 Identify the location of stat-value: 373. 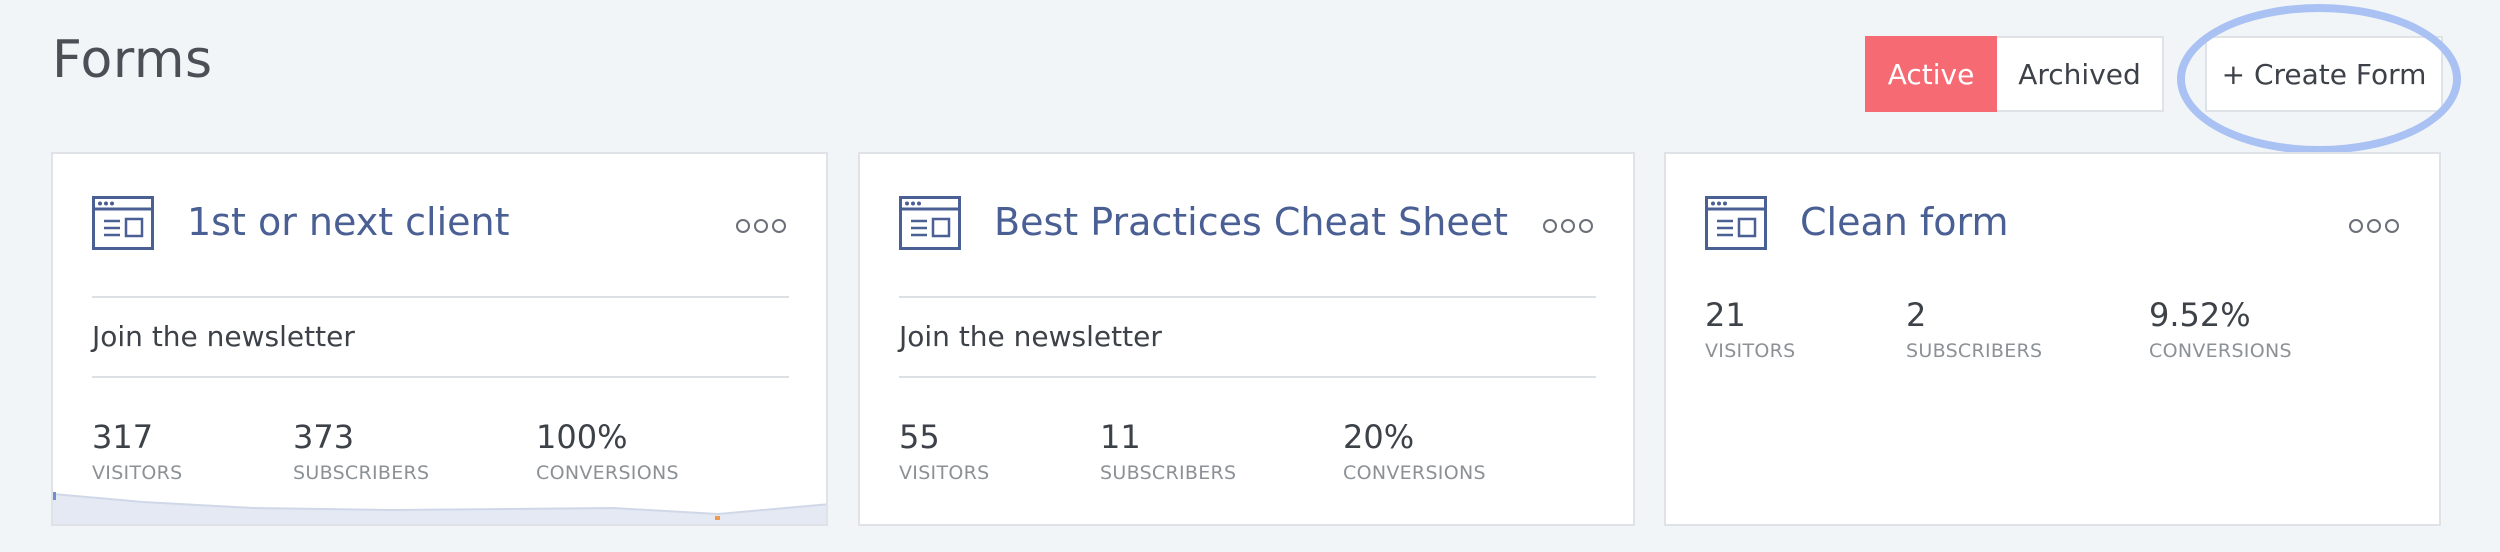
(324, 437).